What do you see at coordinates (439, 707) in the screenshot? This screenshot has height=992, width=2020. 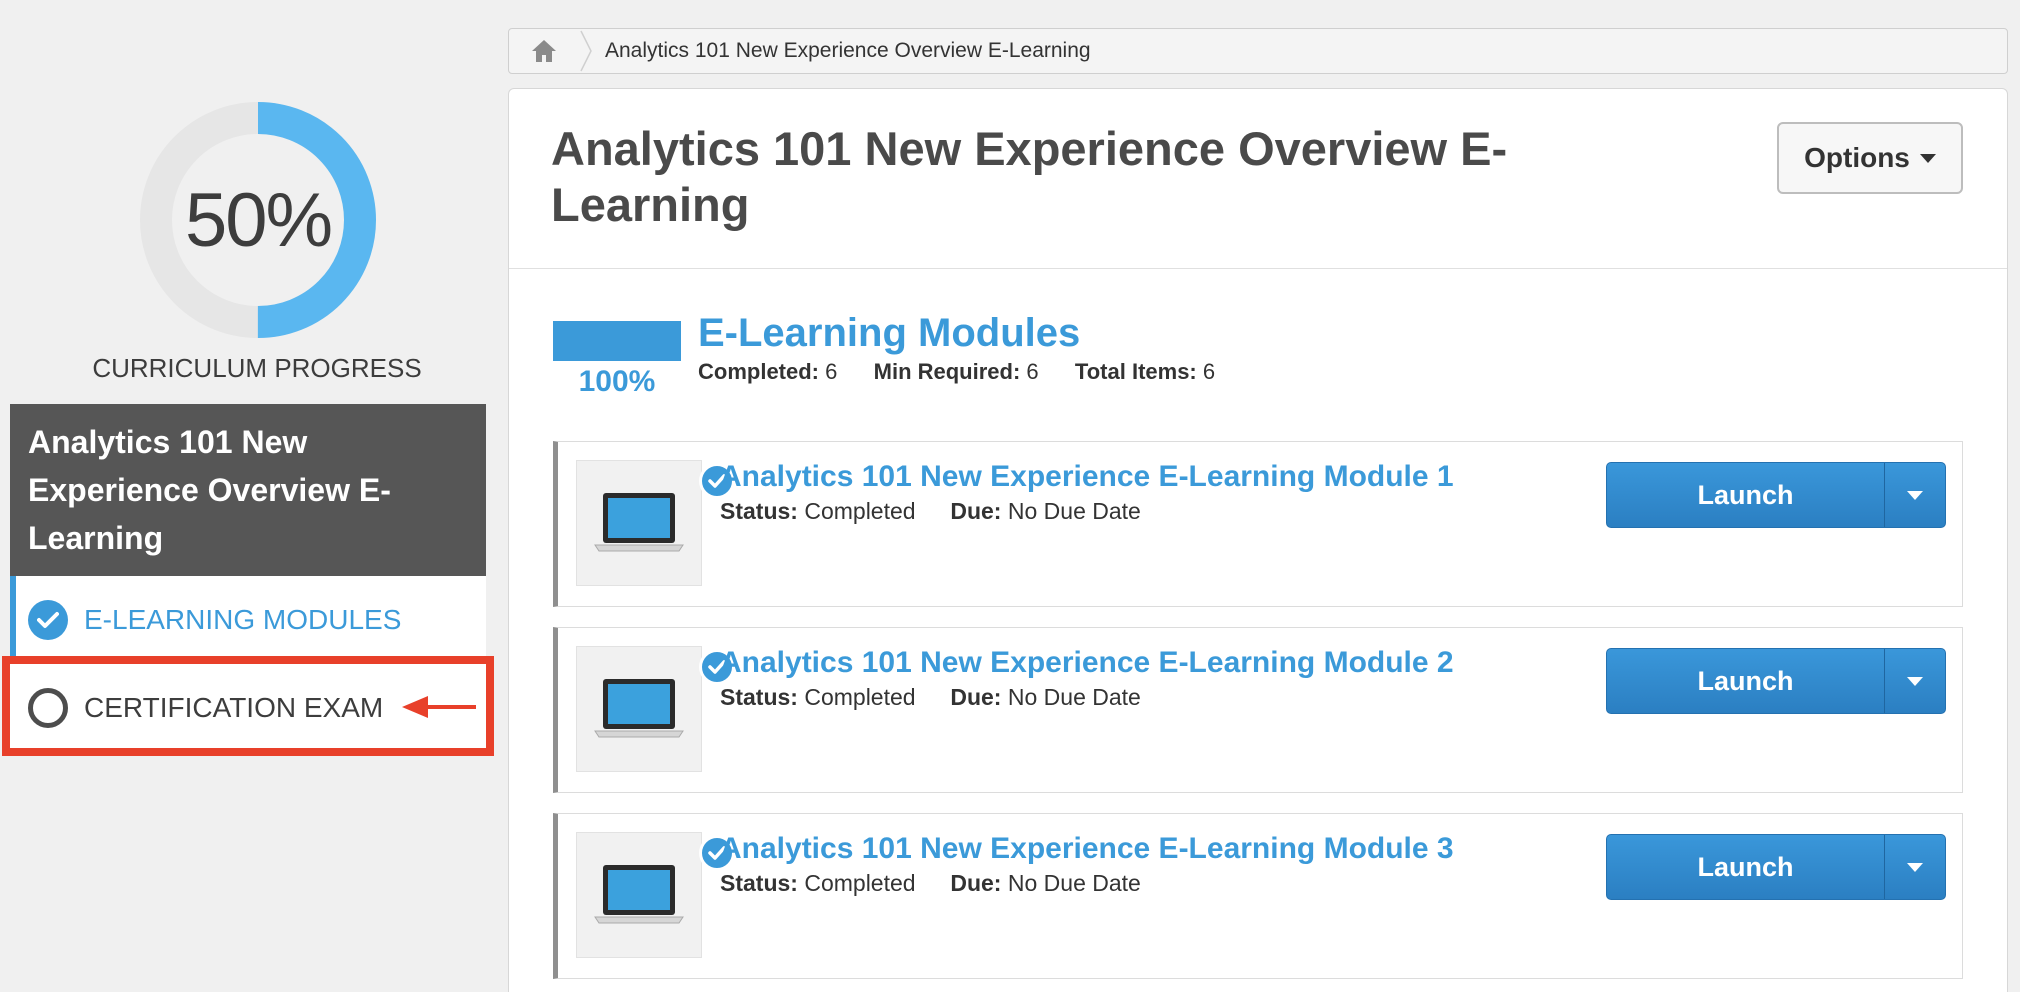 I see `left-arrow-icon` at bounding box center [439, 707].